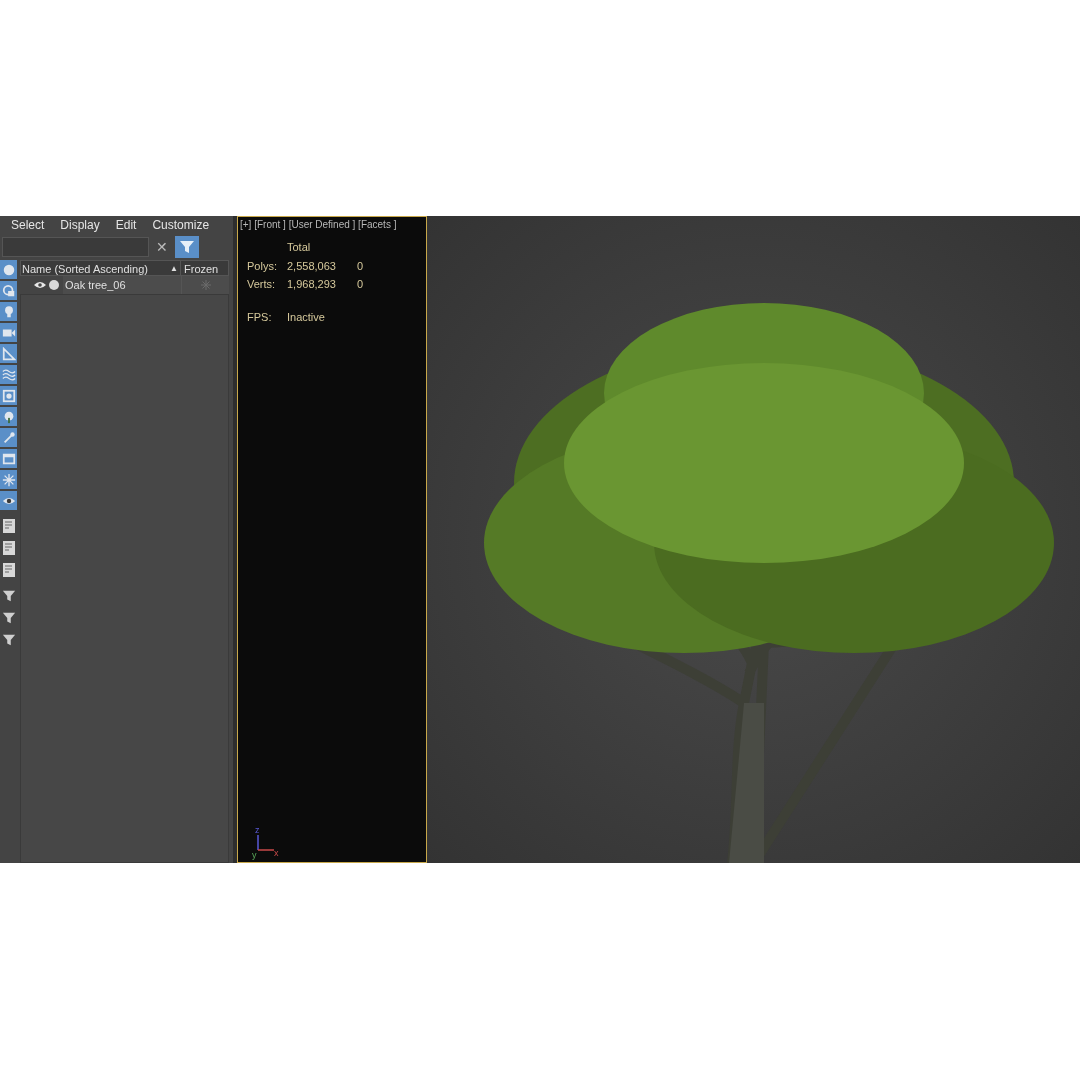 The image size is (1080, 1080). Describe the element at coordinates (262, 284) in the screenshot. I see `stat-label: Verts:` at that location.